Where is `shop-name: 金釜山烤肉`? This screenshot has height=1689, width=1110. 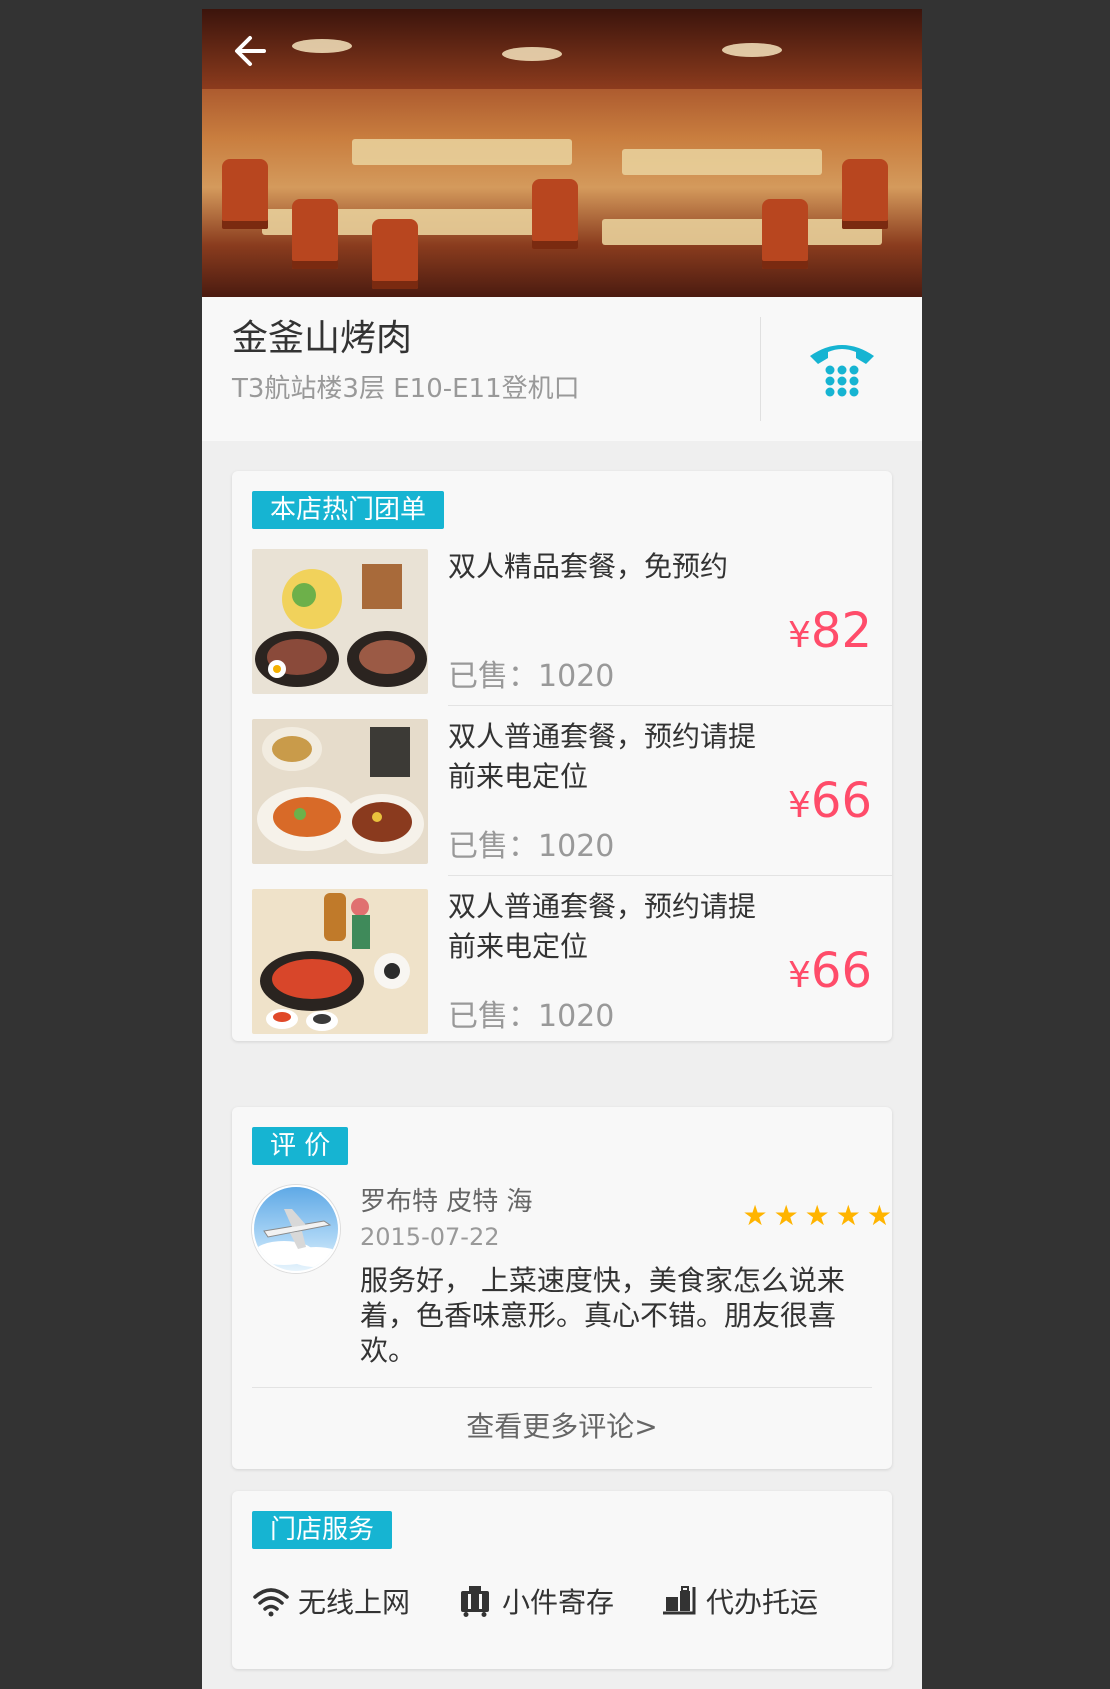
shop-name: 金釜山烤肉 is located at coordinates (322, 338).